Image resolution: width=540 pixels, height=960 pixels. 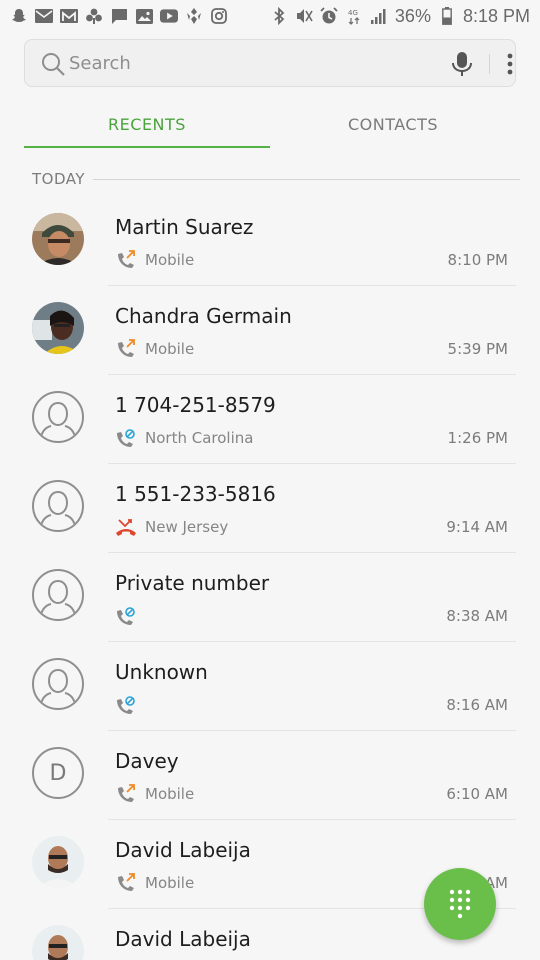 I want to click on alarm-icon, so click(x=329, y=16).